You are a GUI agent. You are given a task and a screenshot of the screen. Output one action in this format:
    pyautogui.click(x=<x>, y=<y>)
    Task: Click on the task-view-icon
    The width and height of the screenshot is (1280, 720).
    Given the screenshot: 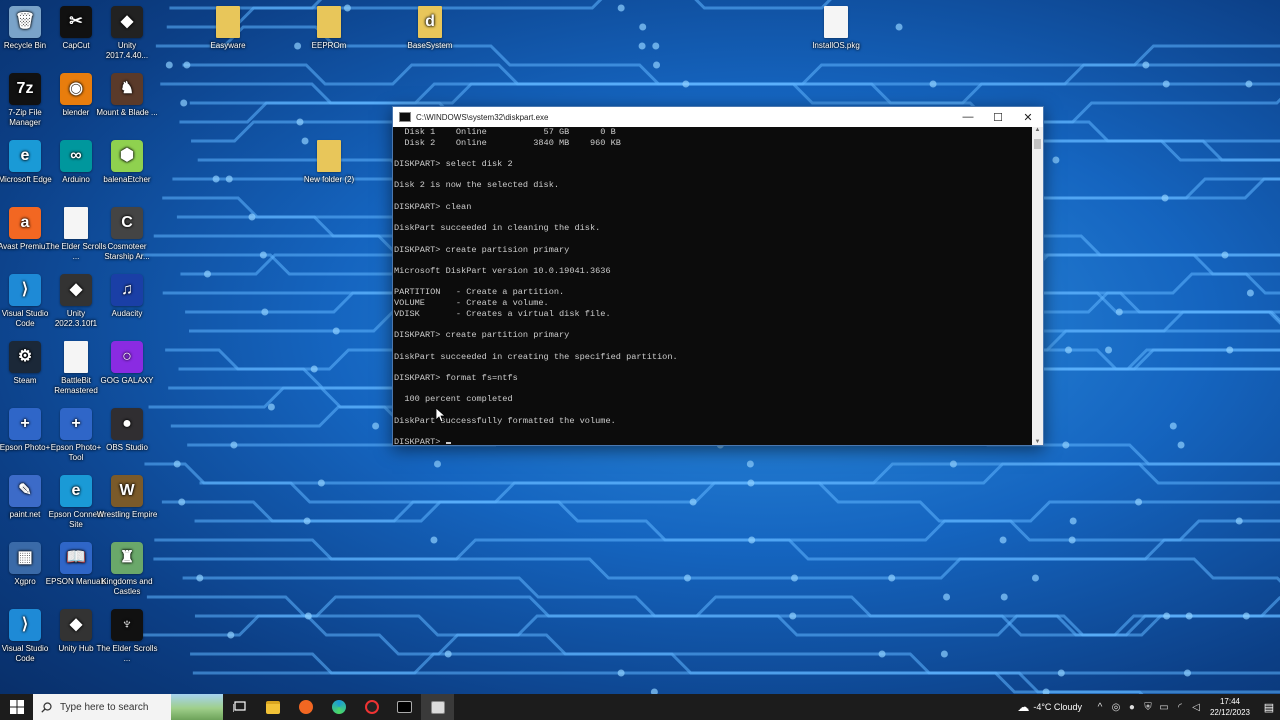 What is the action you would take?
    pyautogui.click(x=239, y=706)
    